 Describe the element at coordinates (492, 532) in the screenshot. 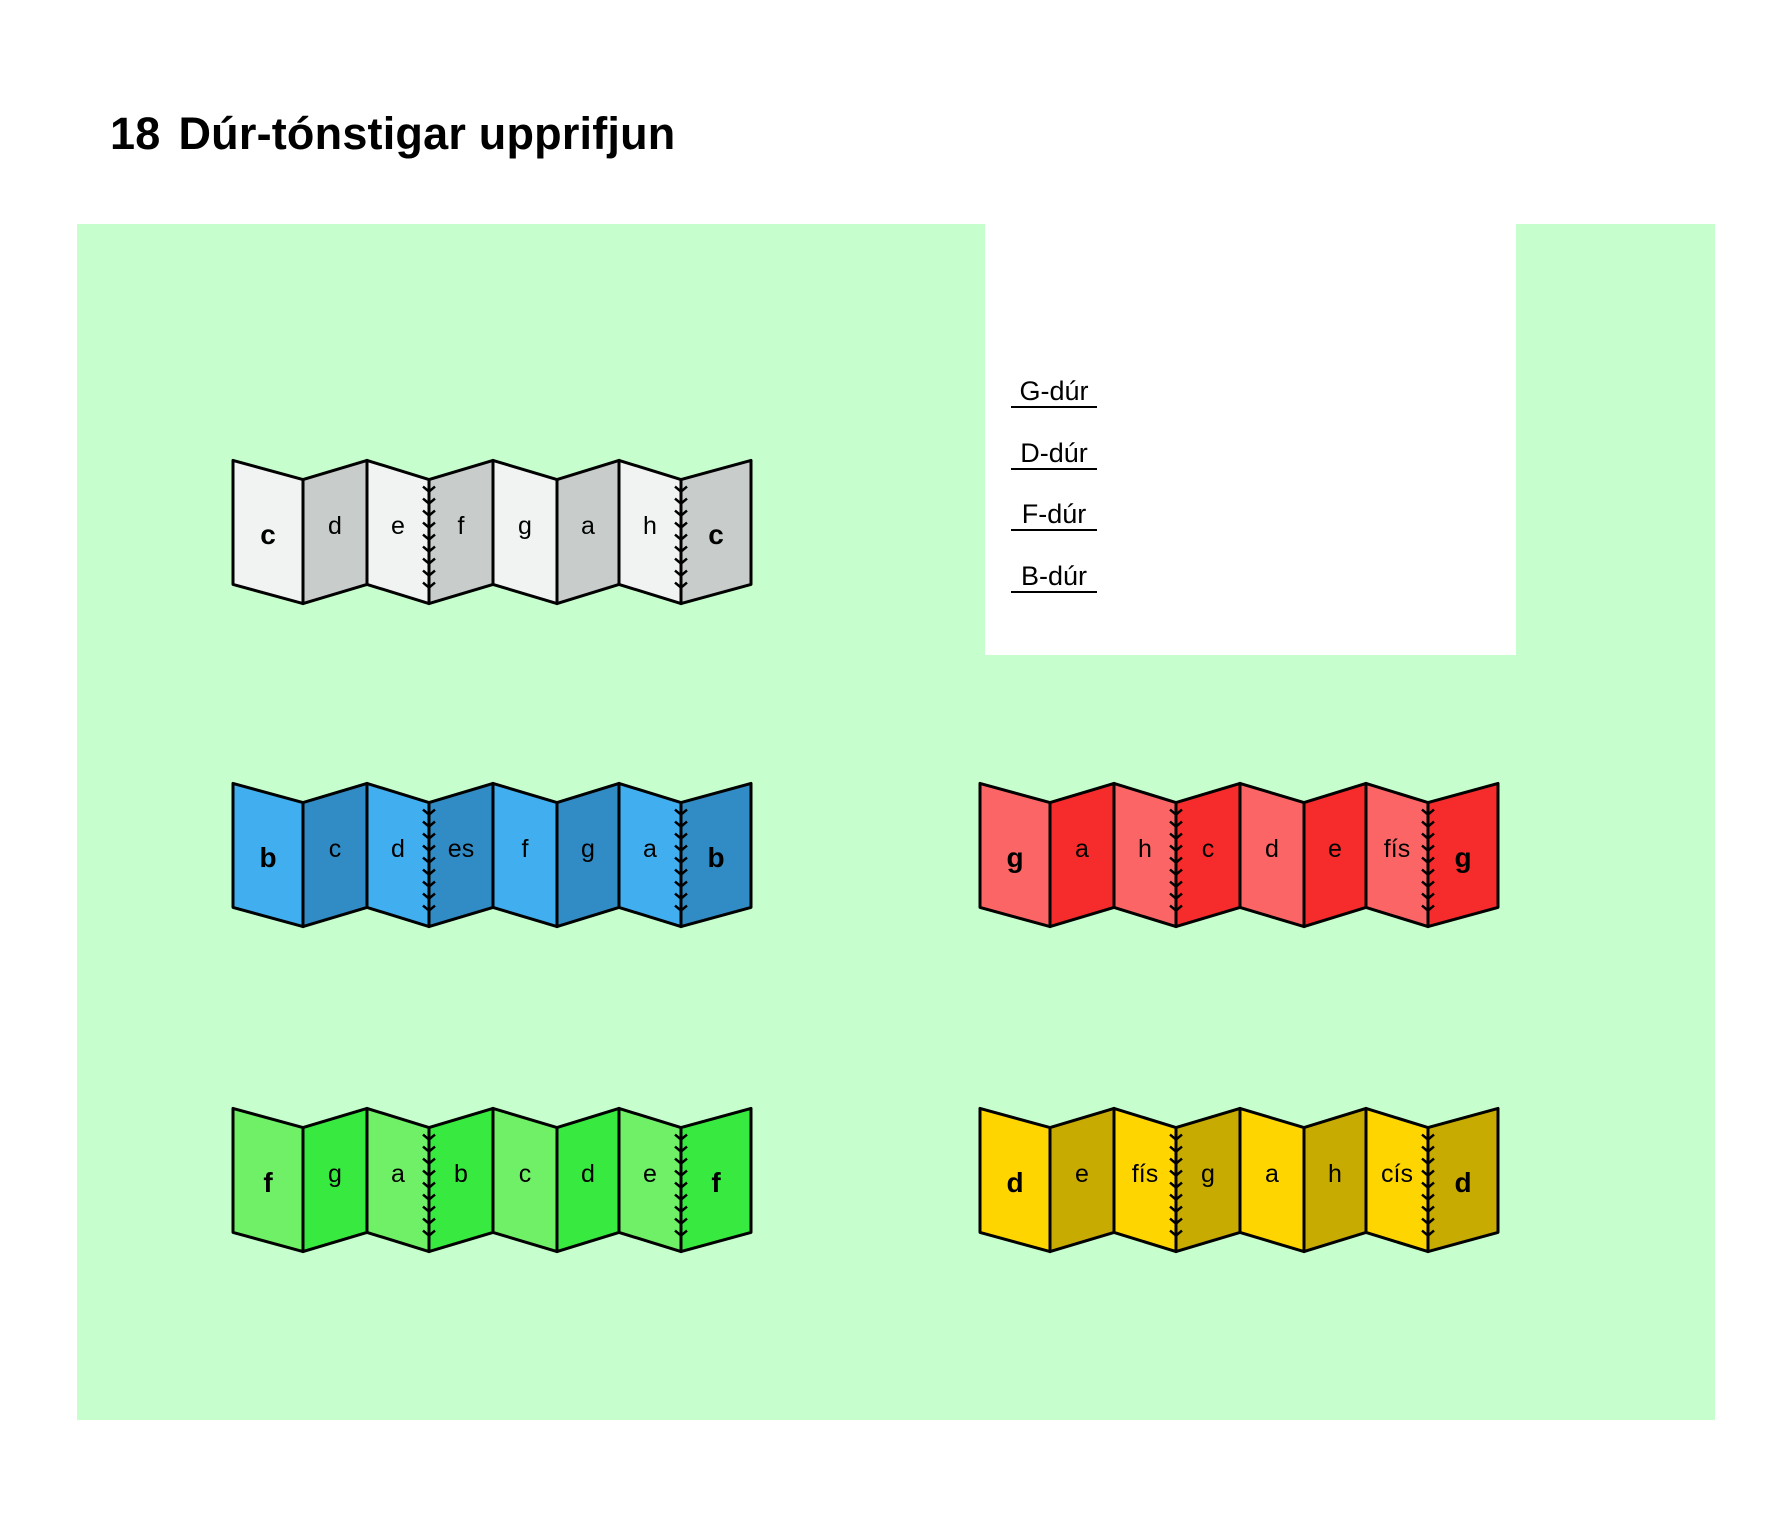

I see `scale-booklet-c-scale: cdefgahc` at that location.